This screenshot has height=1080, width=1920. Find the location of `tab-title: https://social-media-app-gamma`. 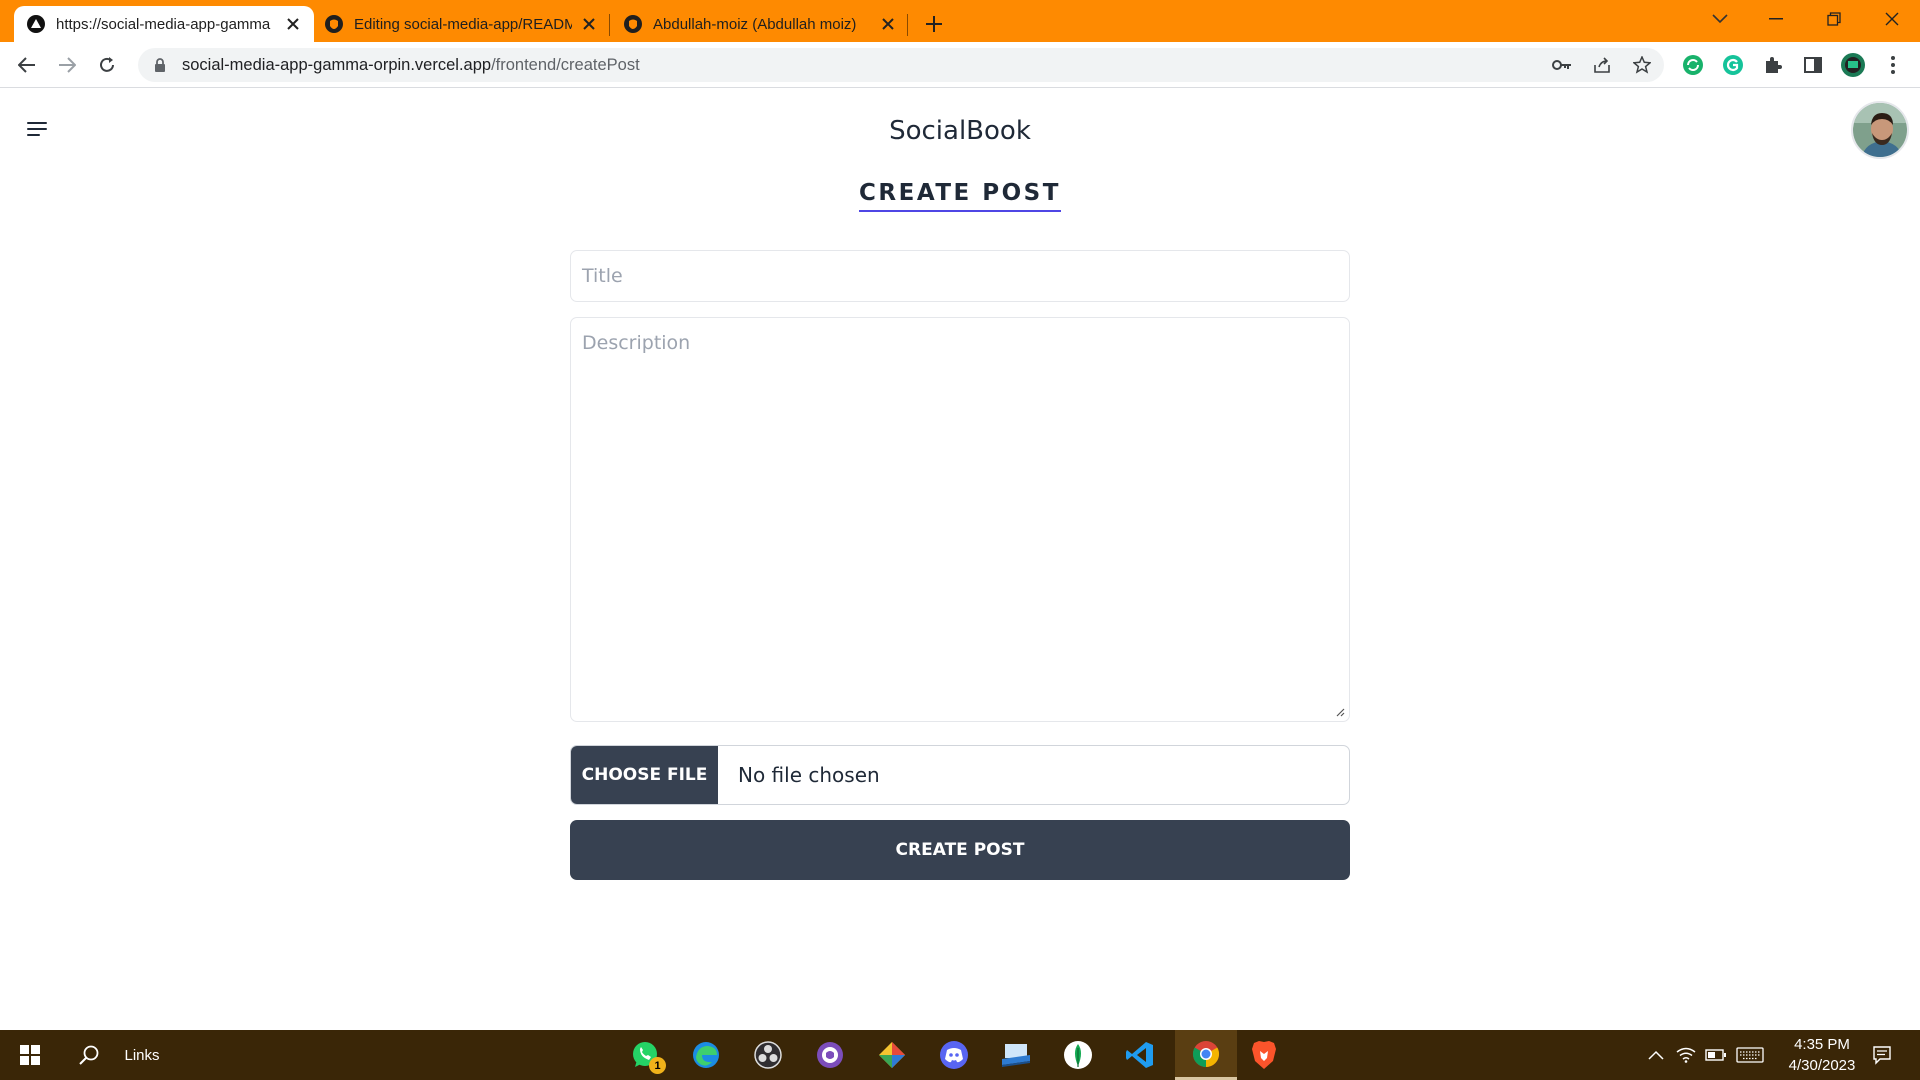

tab-title: https://social-media-app-gamma is located at coordinates (163, 24).